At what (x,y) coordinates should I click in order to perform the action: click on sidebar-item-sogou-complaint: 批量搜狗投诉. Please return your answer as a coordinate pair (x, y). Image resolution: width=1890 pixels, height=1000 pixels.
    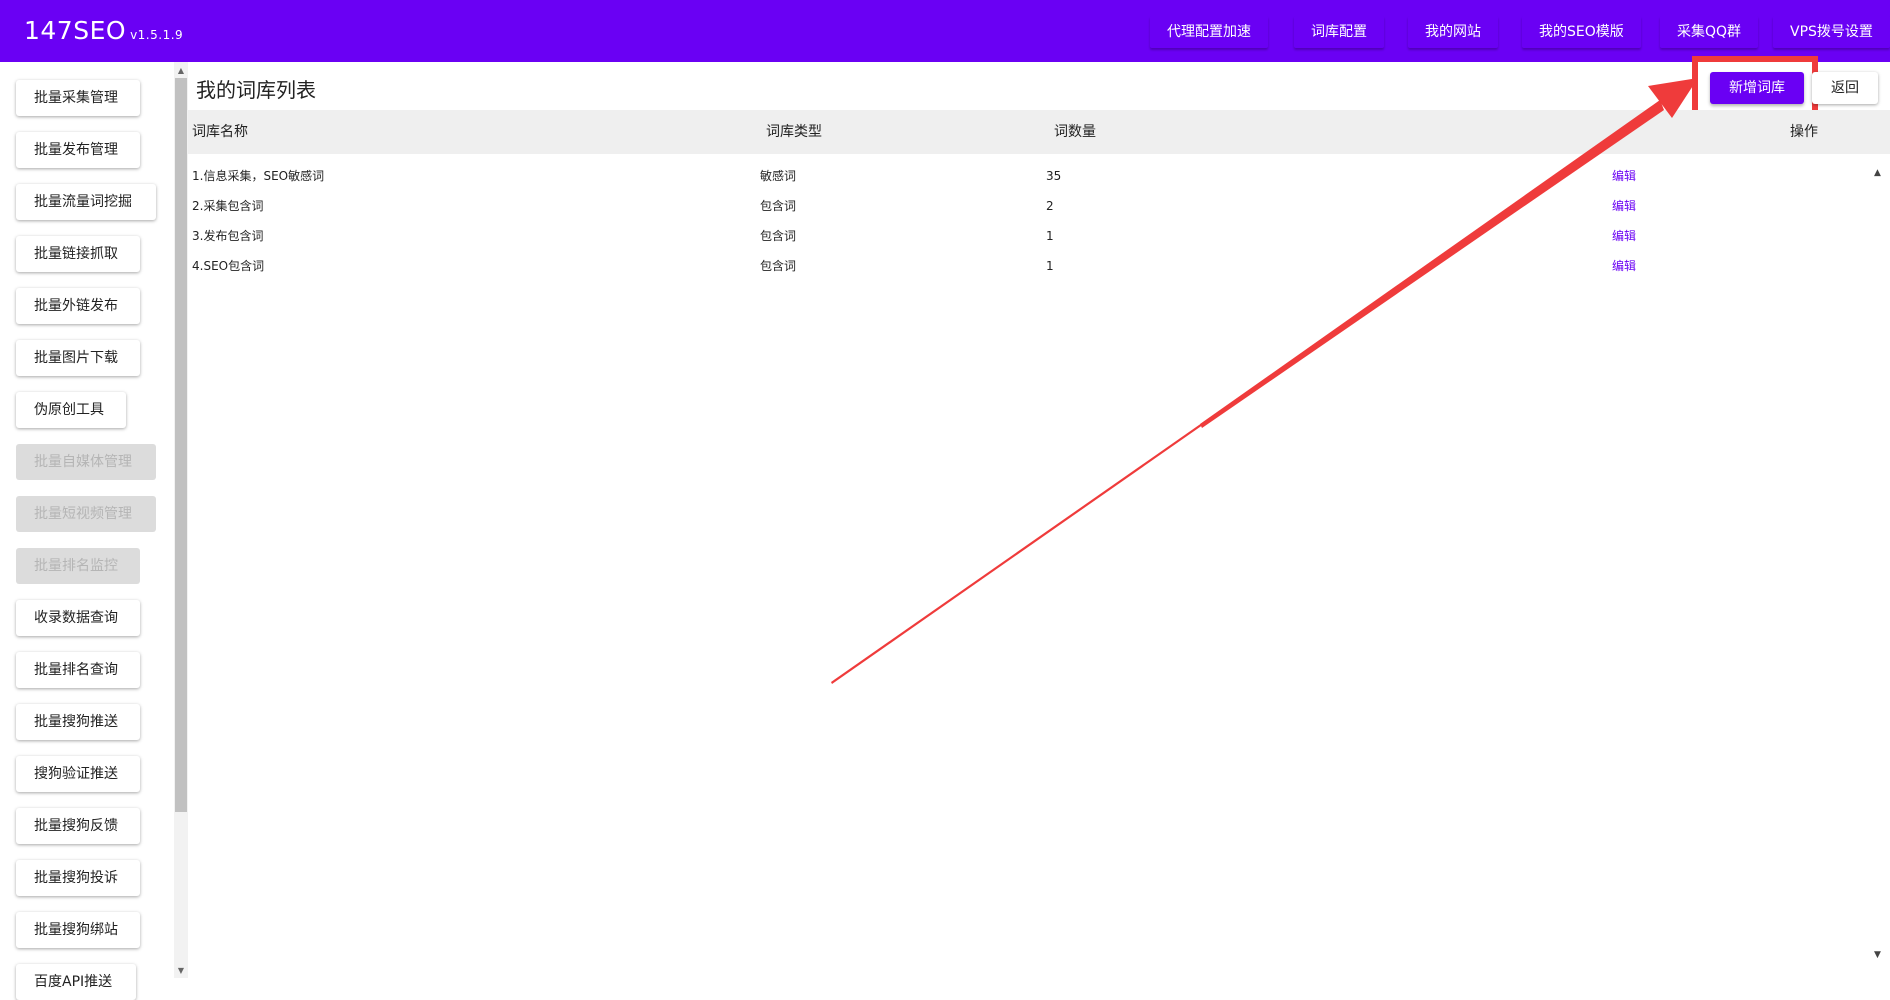
    Looking at the image, I should click on (78, 878).